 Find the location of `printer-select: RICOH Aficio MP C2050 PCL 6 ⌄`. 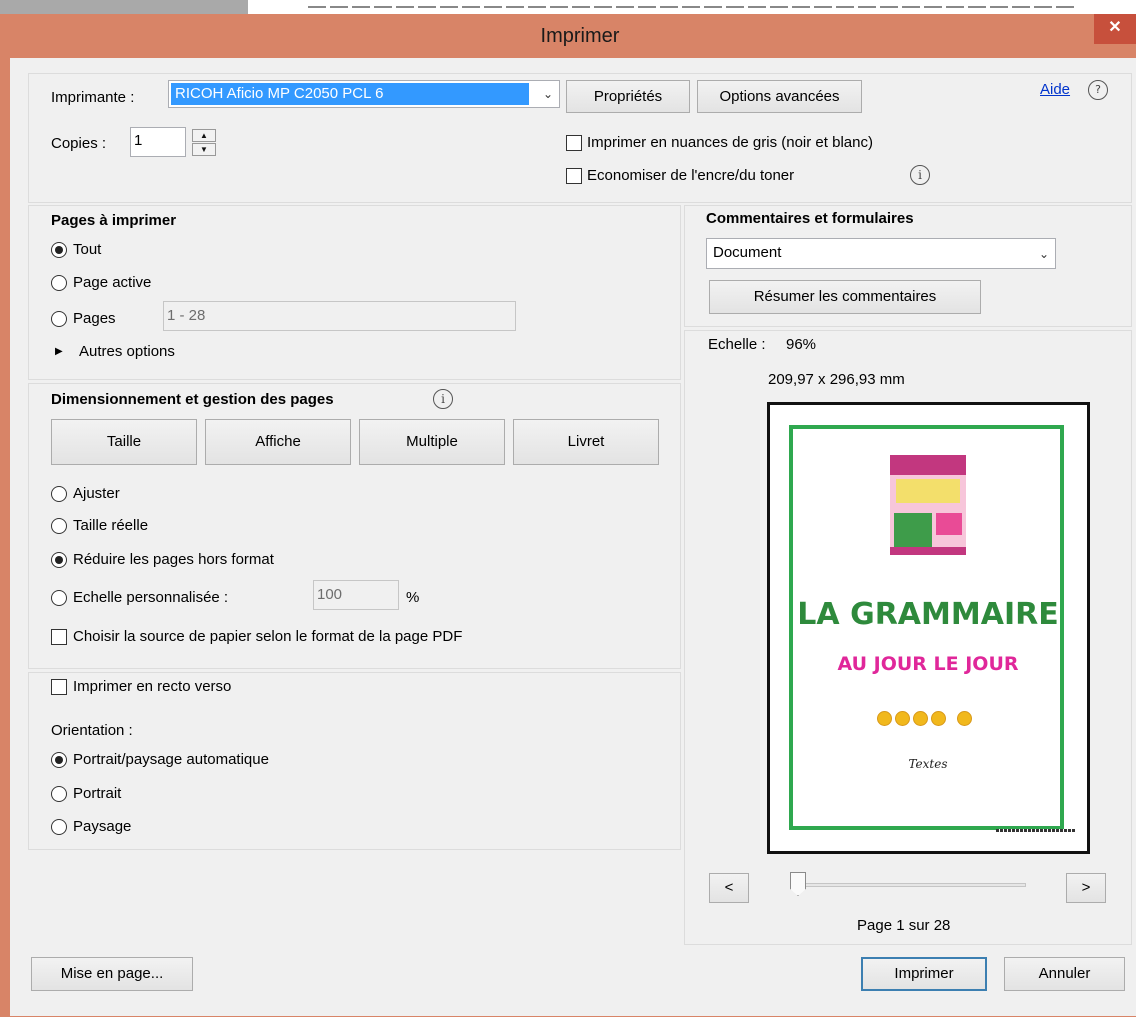

printer-select: RICOH Aficio MP C2050 PCL 6 ⌄ is located at coordinates (364, 94).